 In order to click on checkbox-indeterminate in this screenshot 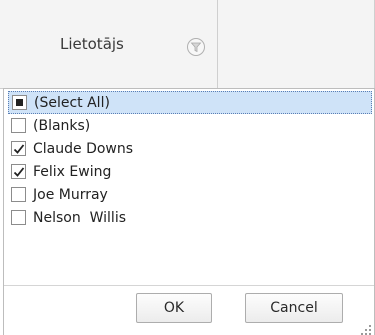, I will do `click(19, 102)`.